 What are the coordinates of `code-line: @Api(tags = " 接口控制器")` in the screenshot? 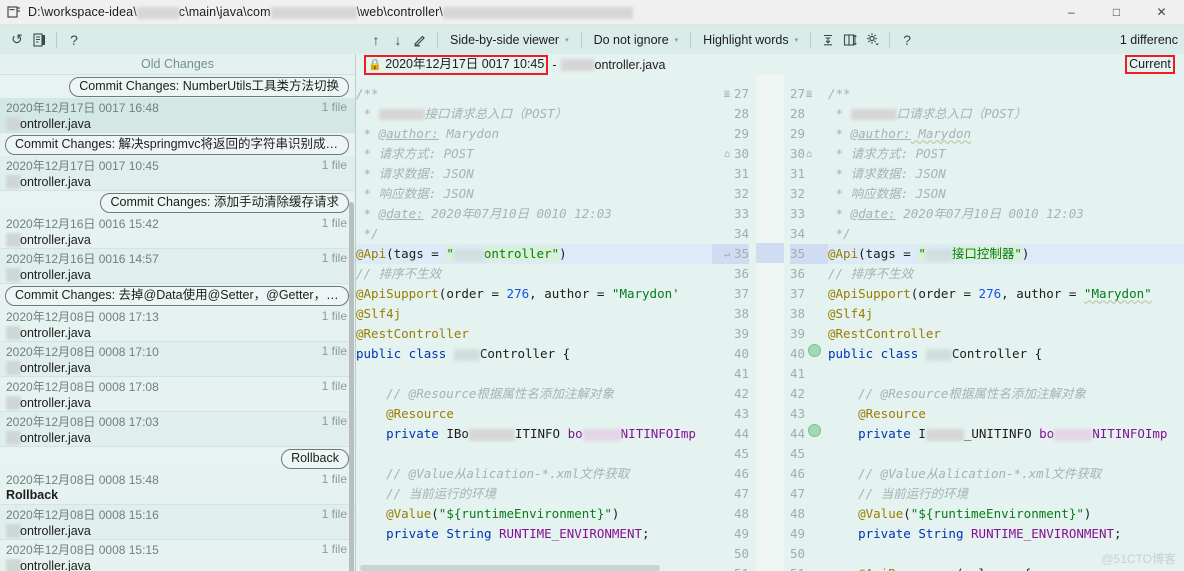 It's located at (1006, 254).